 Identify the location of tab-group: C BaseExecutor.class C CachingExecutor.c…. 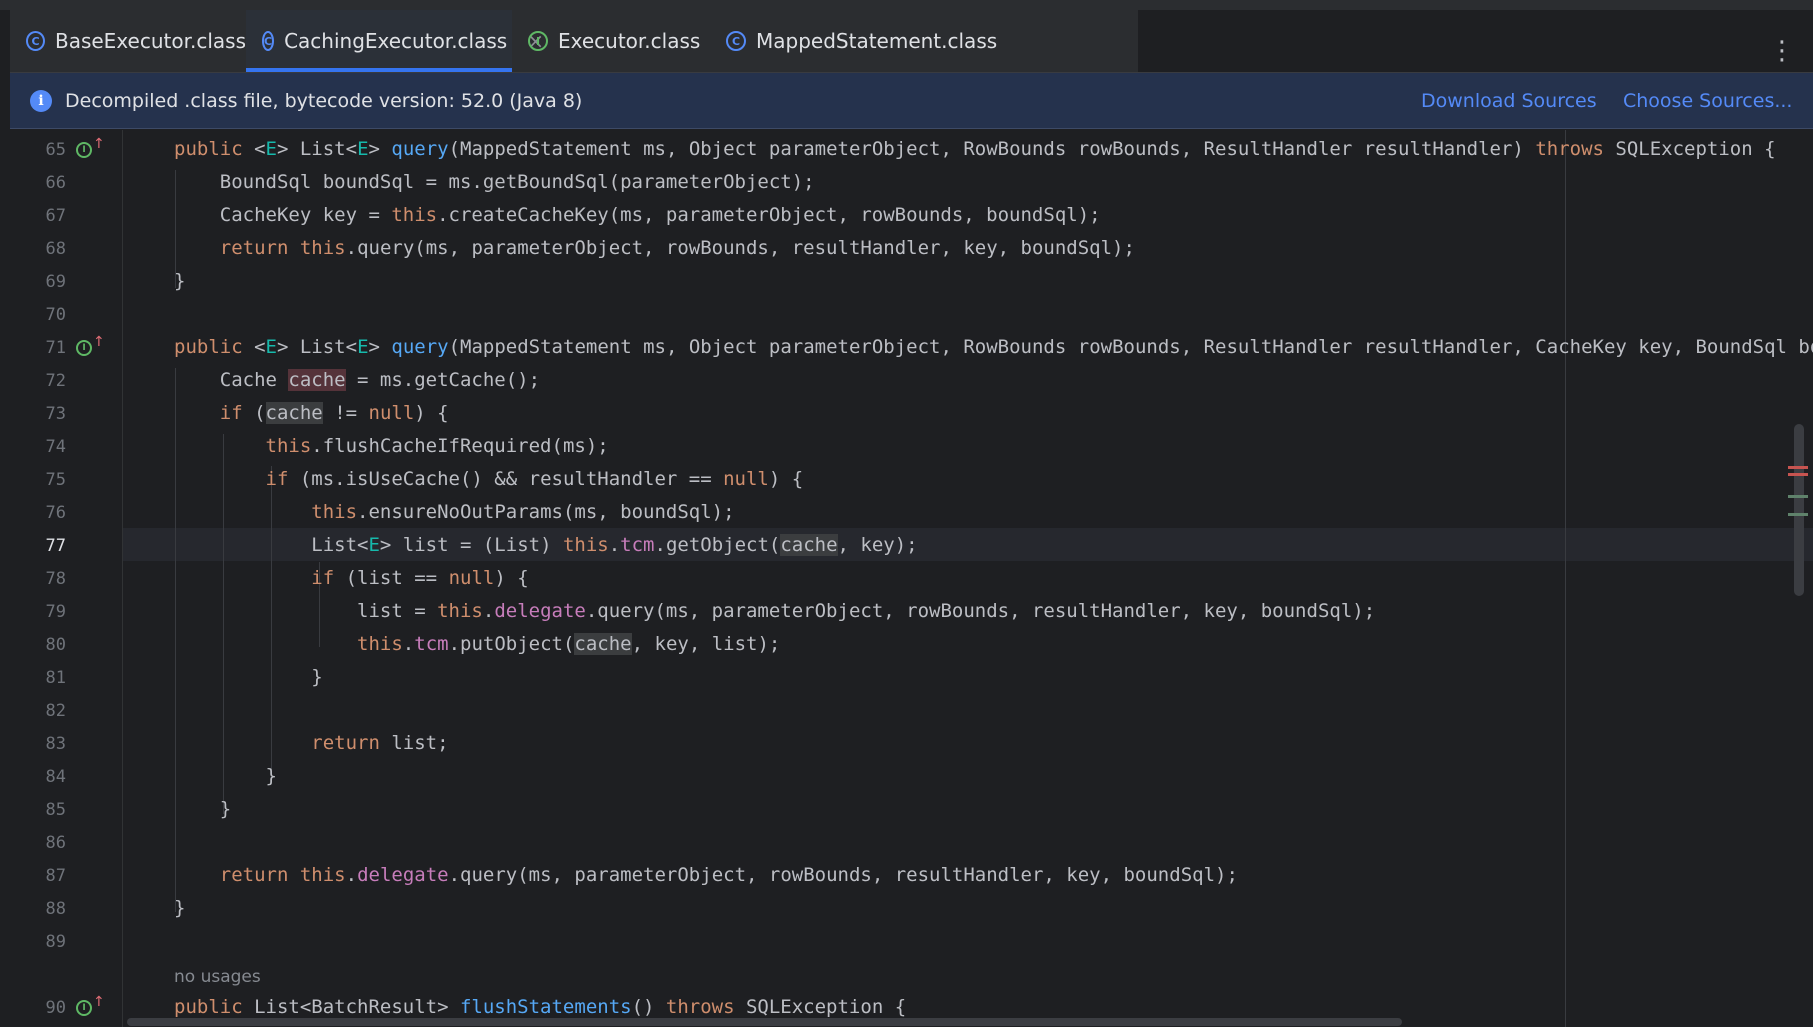
(574, 41).